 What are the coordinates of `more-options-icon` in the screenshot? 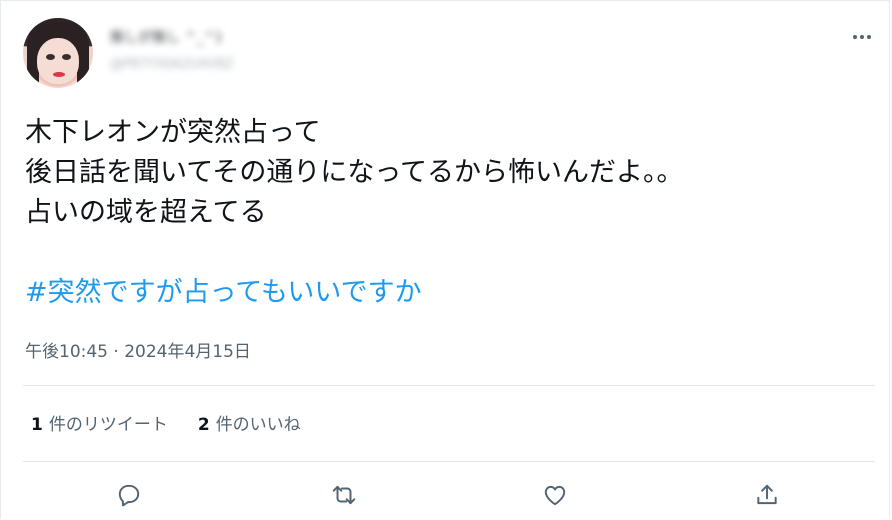 It's located at (862, 37).